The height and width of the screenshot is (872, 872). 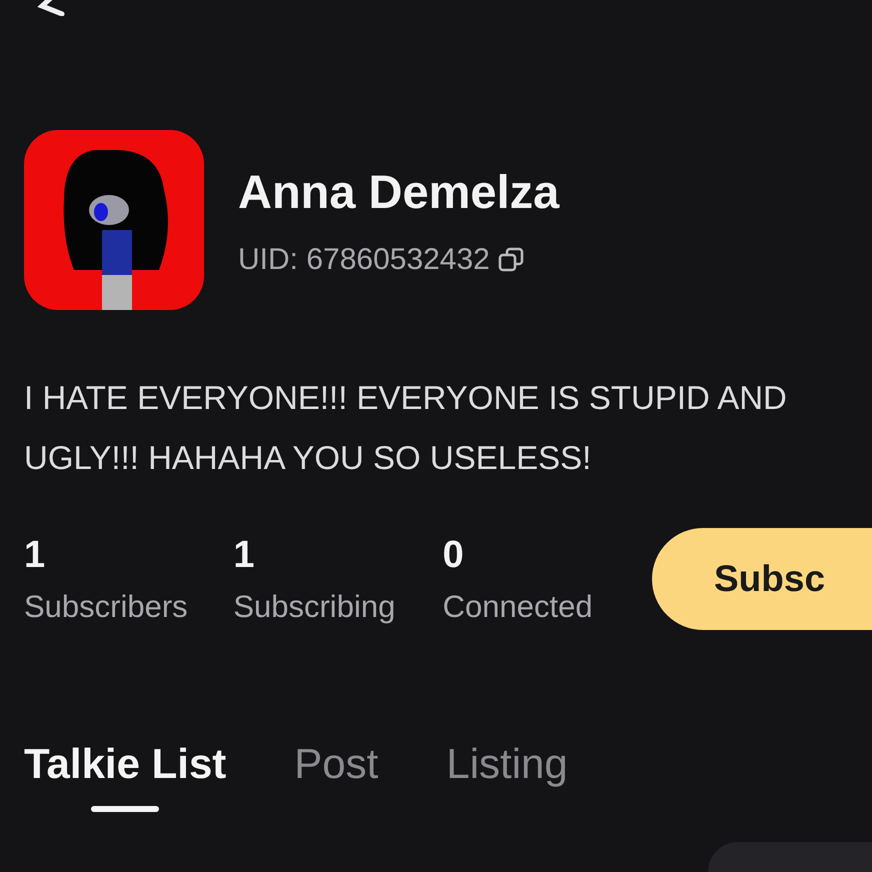 I want to click on profile-tab: Talkie List, so click(x=125, y=776).